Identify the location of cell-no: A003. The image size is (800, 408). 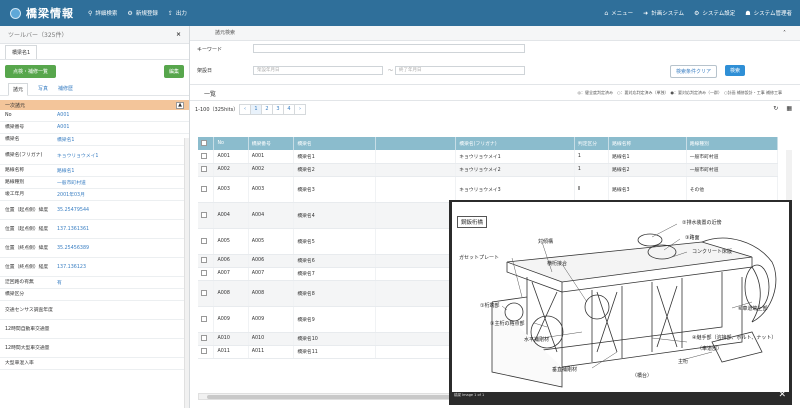
(231, 189).